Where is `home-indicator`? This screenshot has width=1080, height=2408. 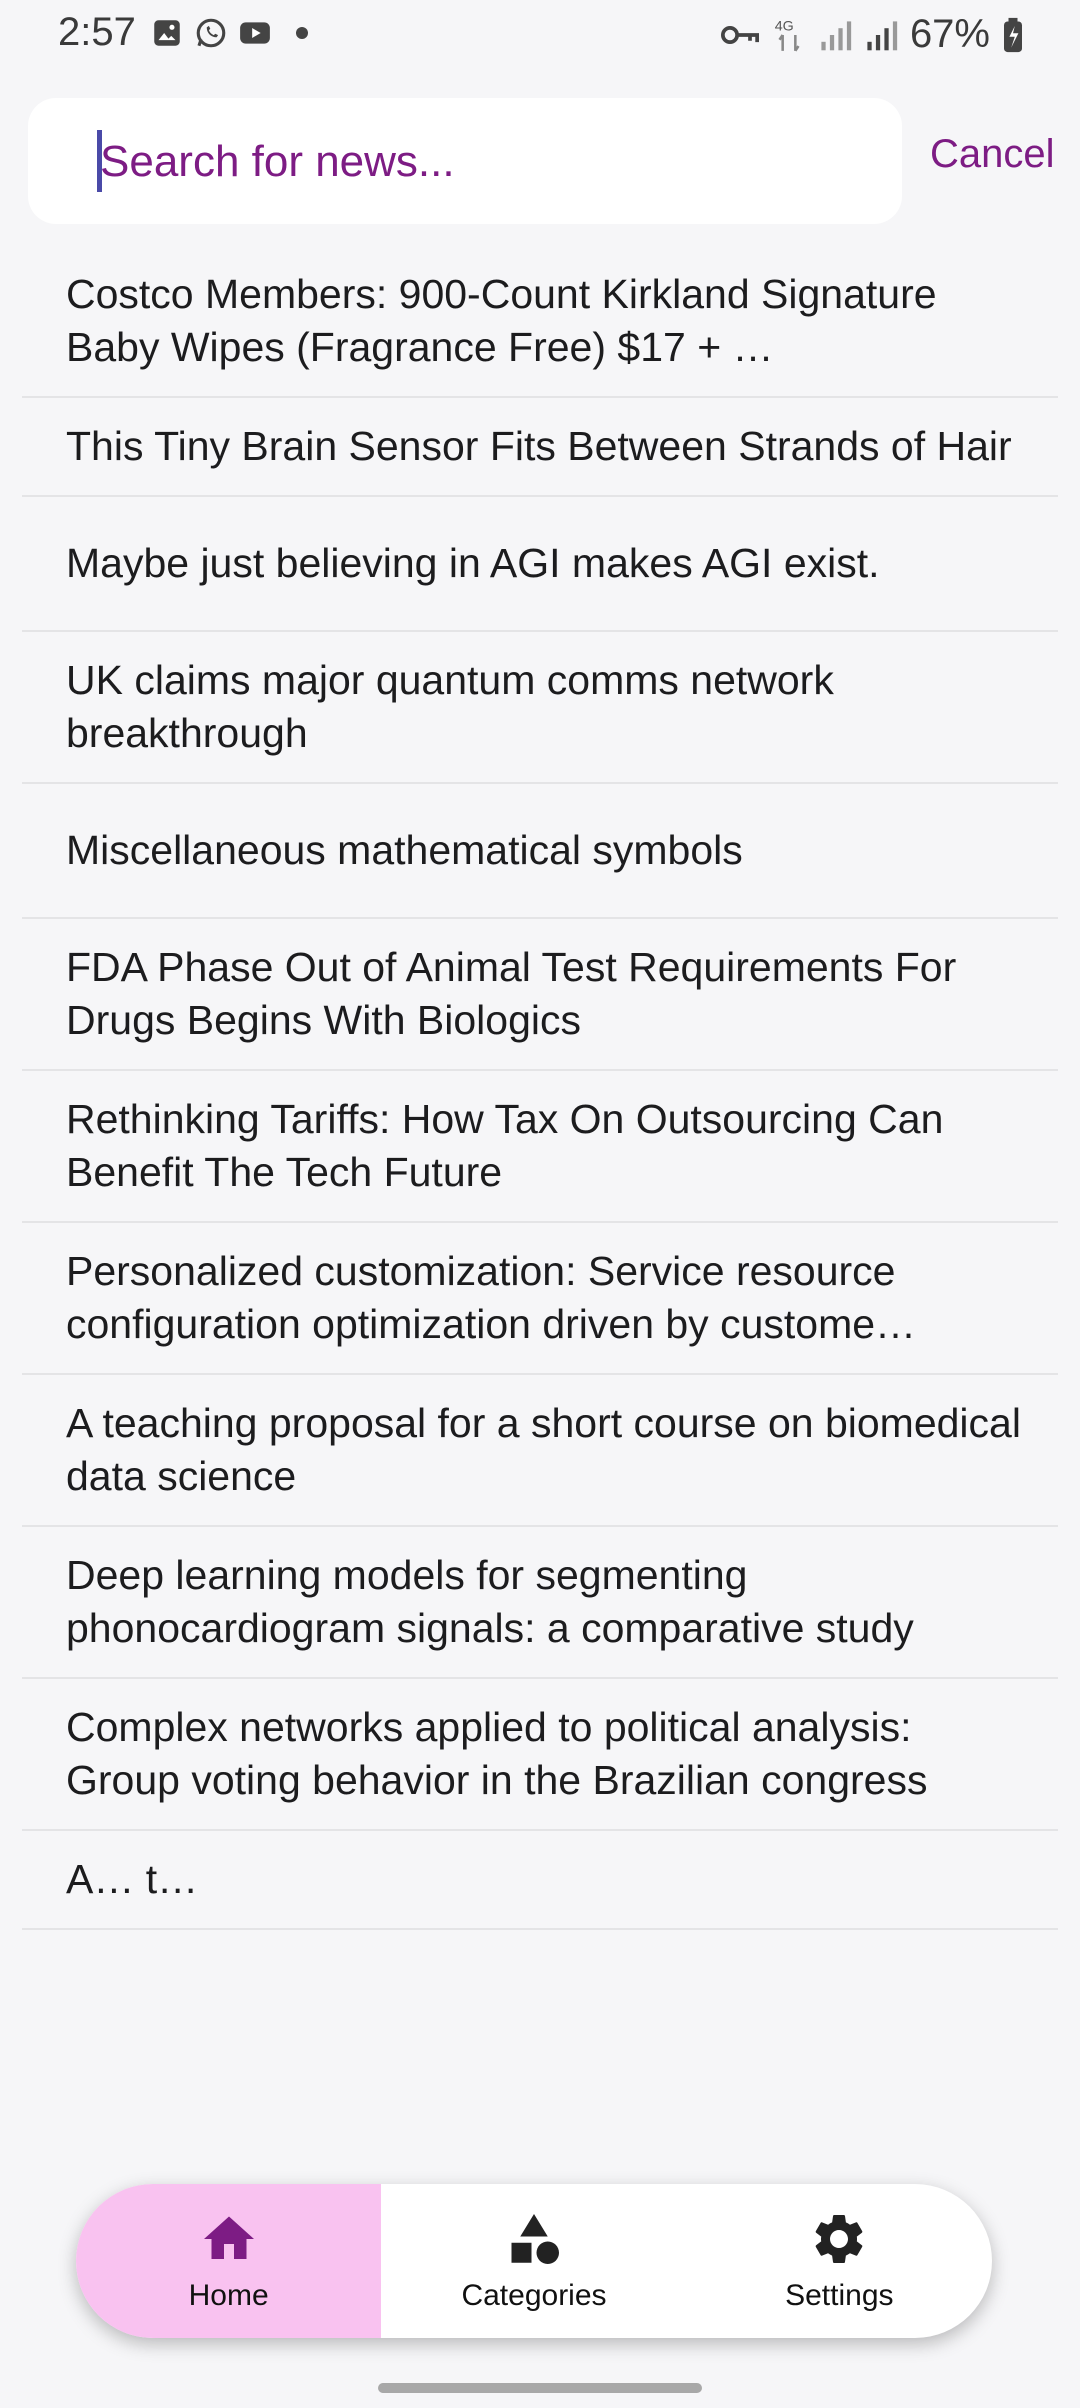 home-indicator is located at coordinates (540, 2388).